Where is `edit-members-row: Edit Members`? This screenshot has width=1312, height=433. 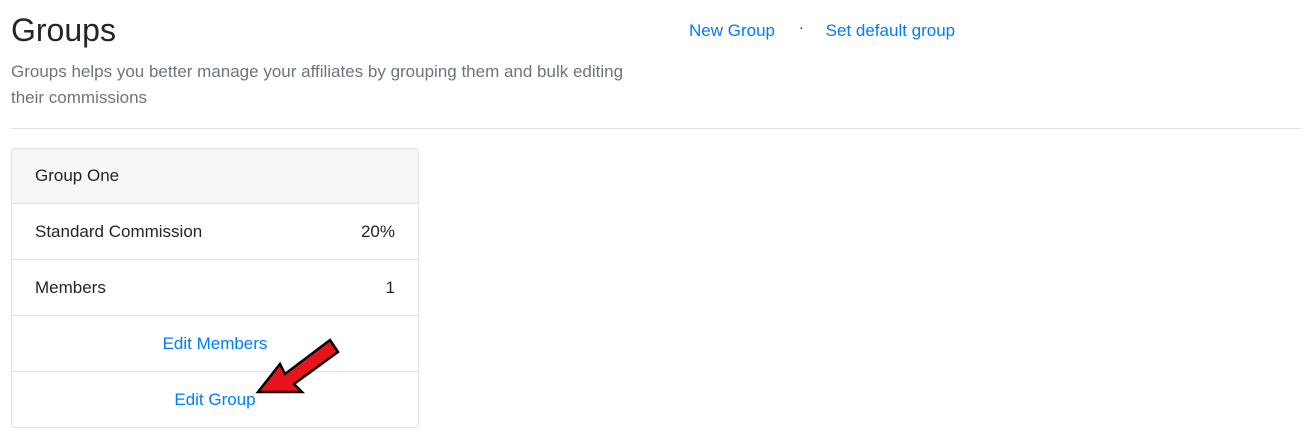
edit-members-row: Edit Members is located at coordinates (215, 343).